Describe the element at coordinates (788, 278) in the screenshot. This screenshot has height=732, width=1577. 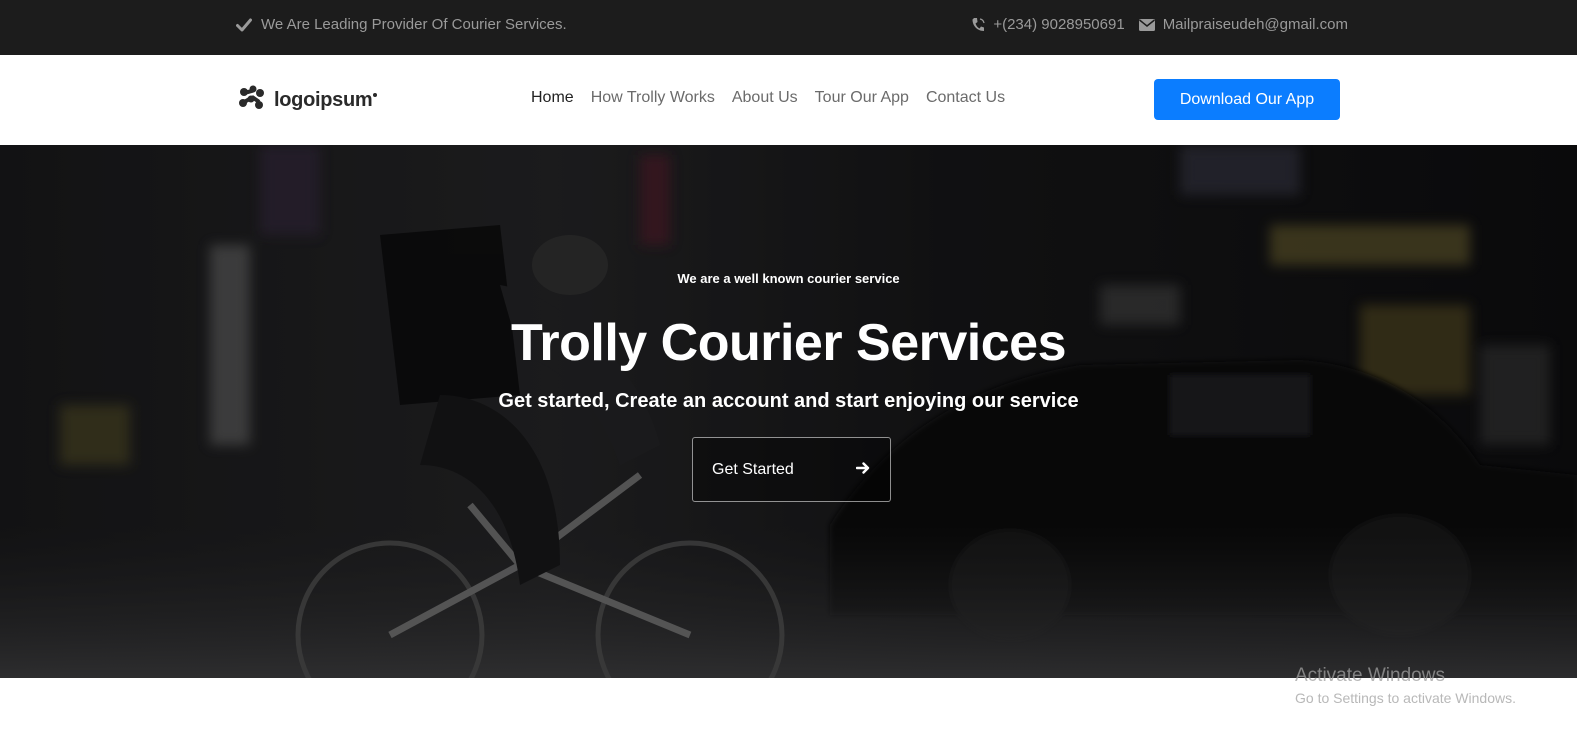
I see `hero-tagline: We are a well known courier service` at that location.